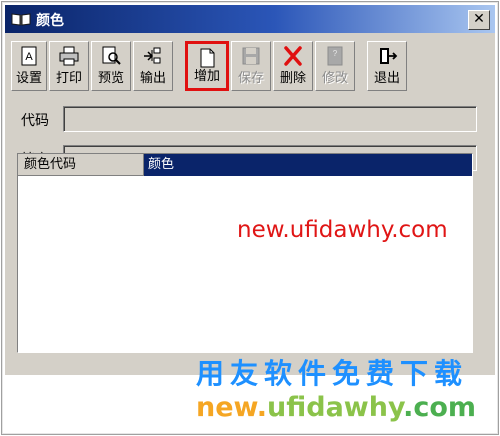  I want to click on close-icon: ✕, so click(479, 19).